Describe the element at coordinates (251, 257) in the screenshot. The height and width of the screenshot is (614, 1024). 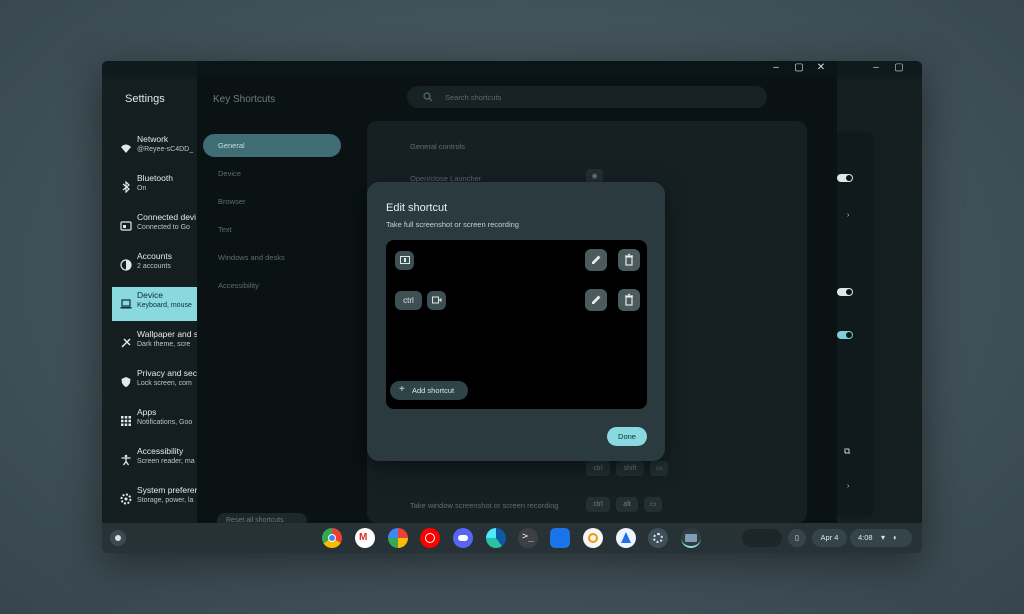
I see `tab-label: Windows and desks` at that location.